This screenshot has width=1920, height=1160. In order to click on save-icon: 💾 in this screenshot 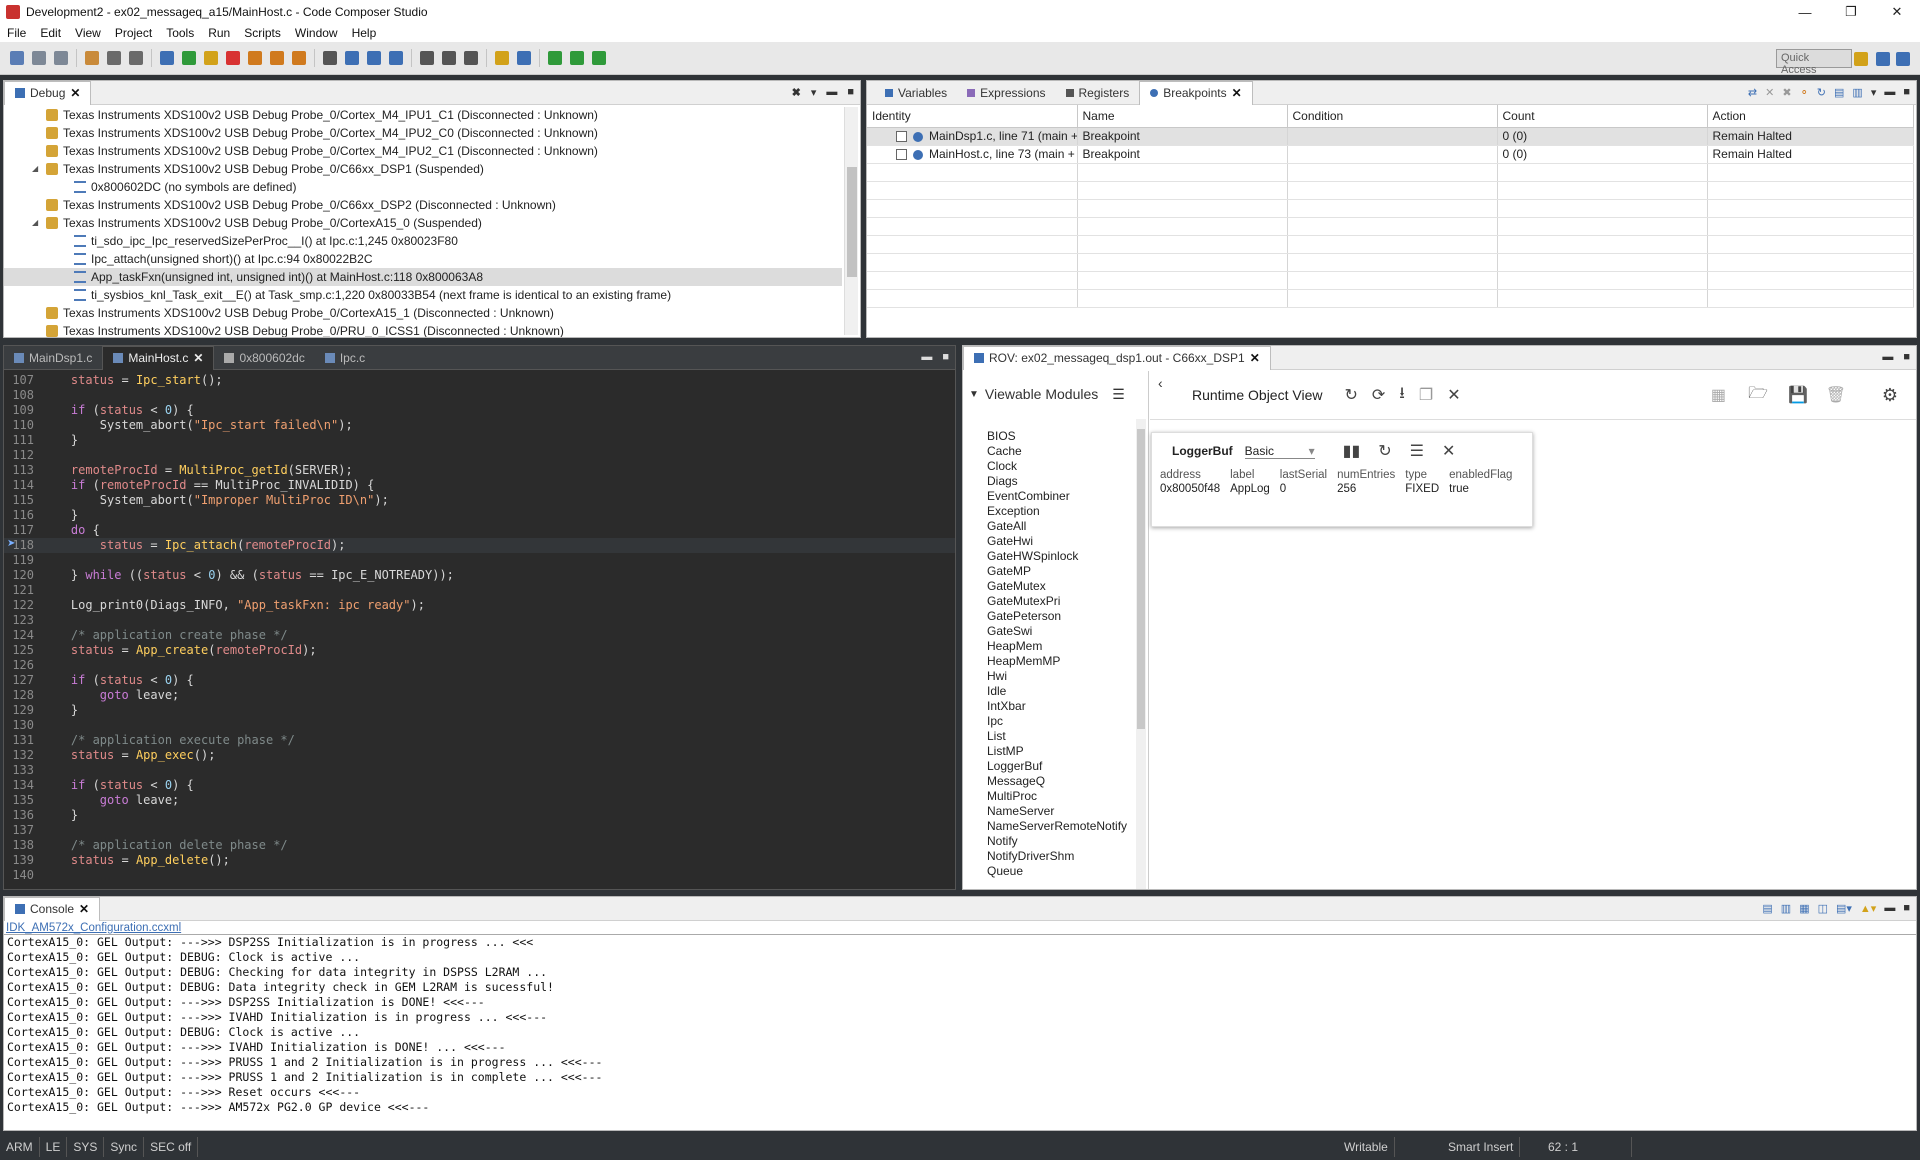, I will do `click(1798, 395)`.